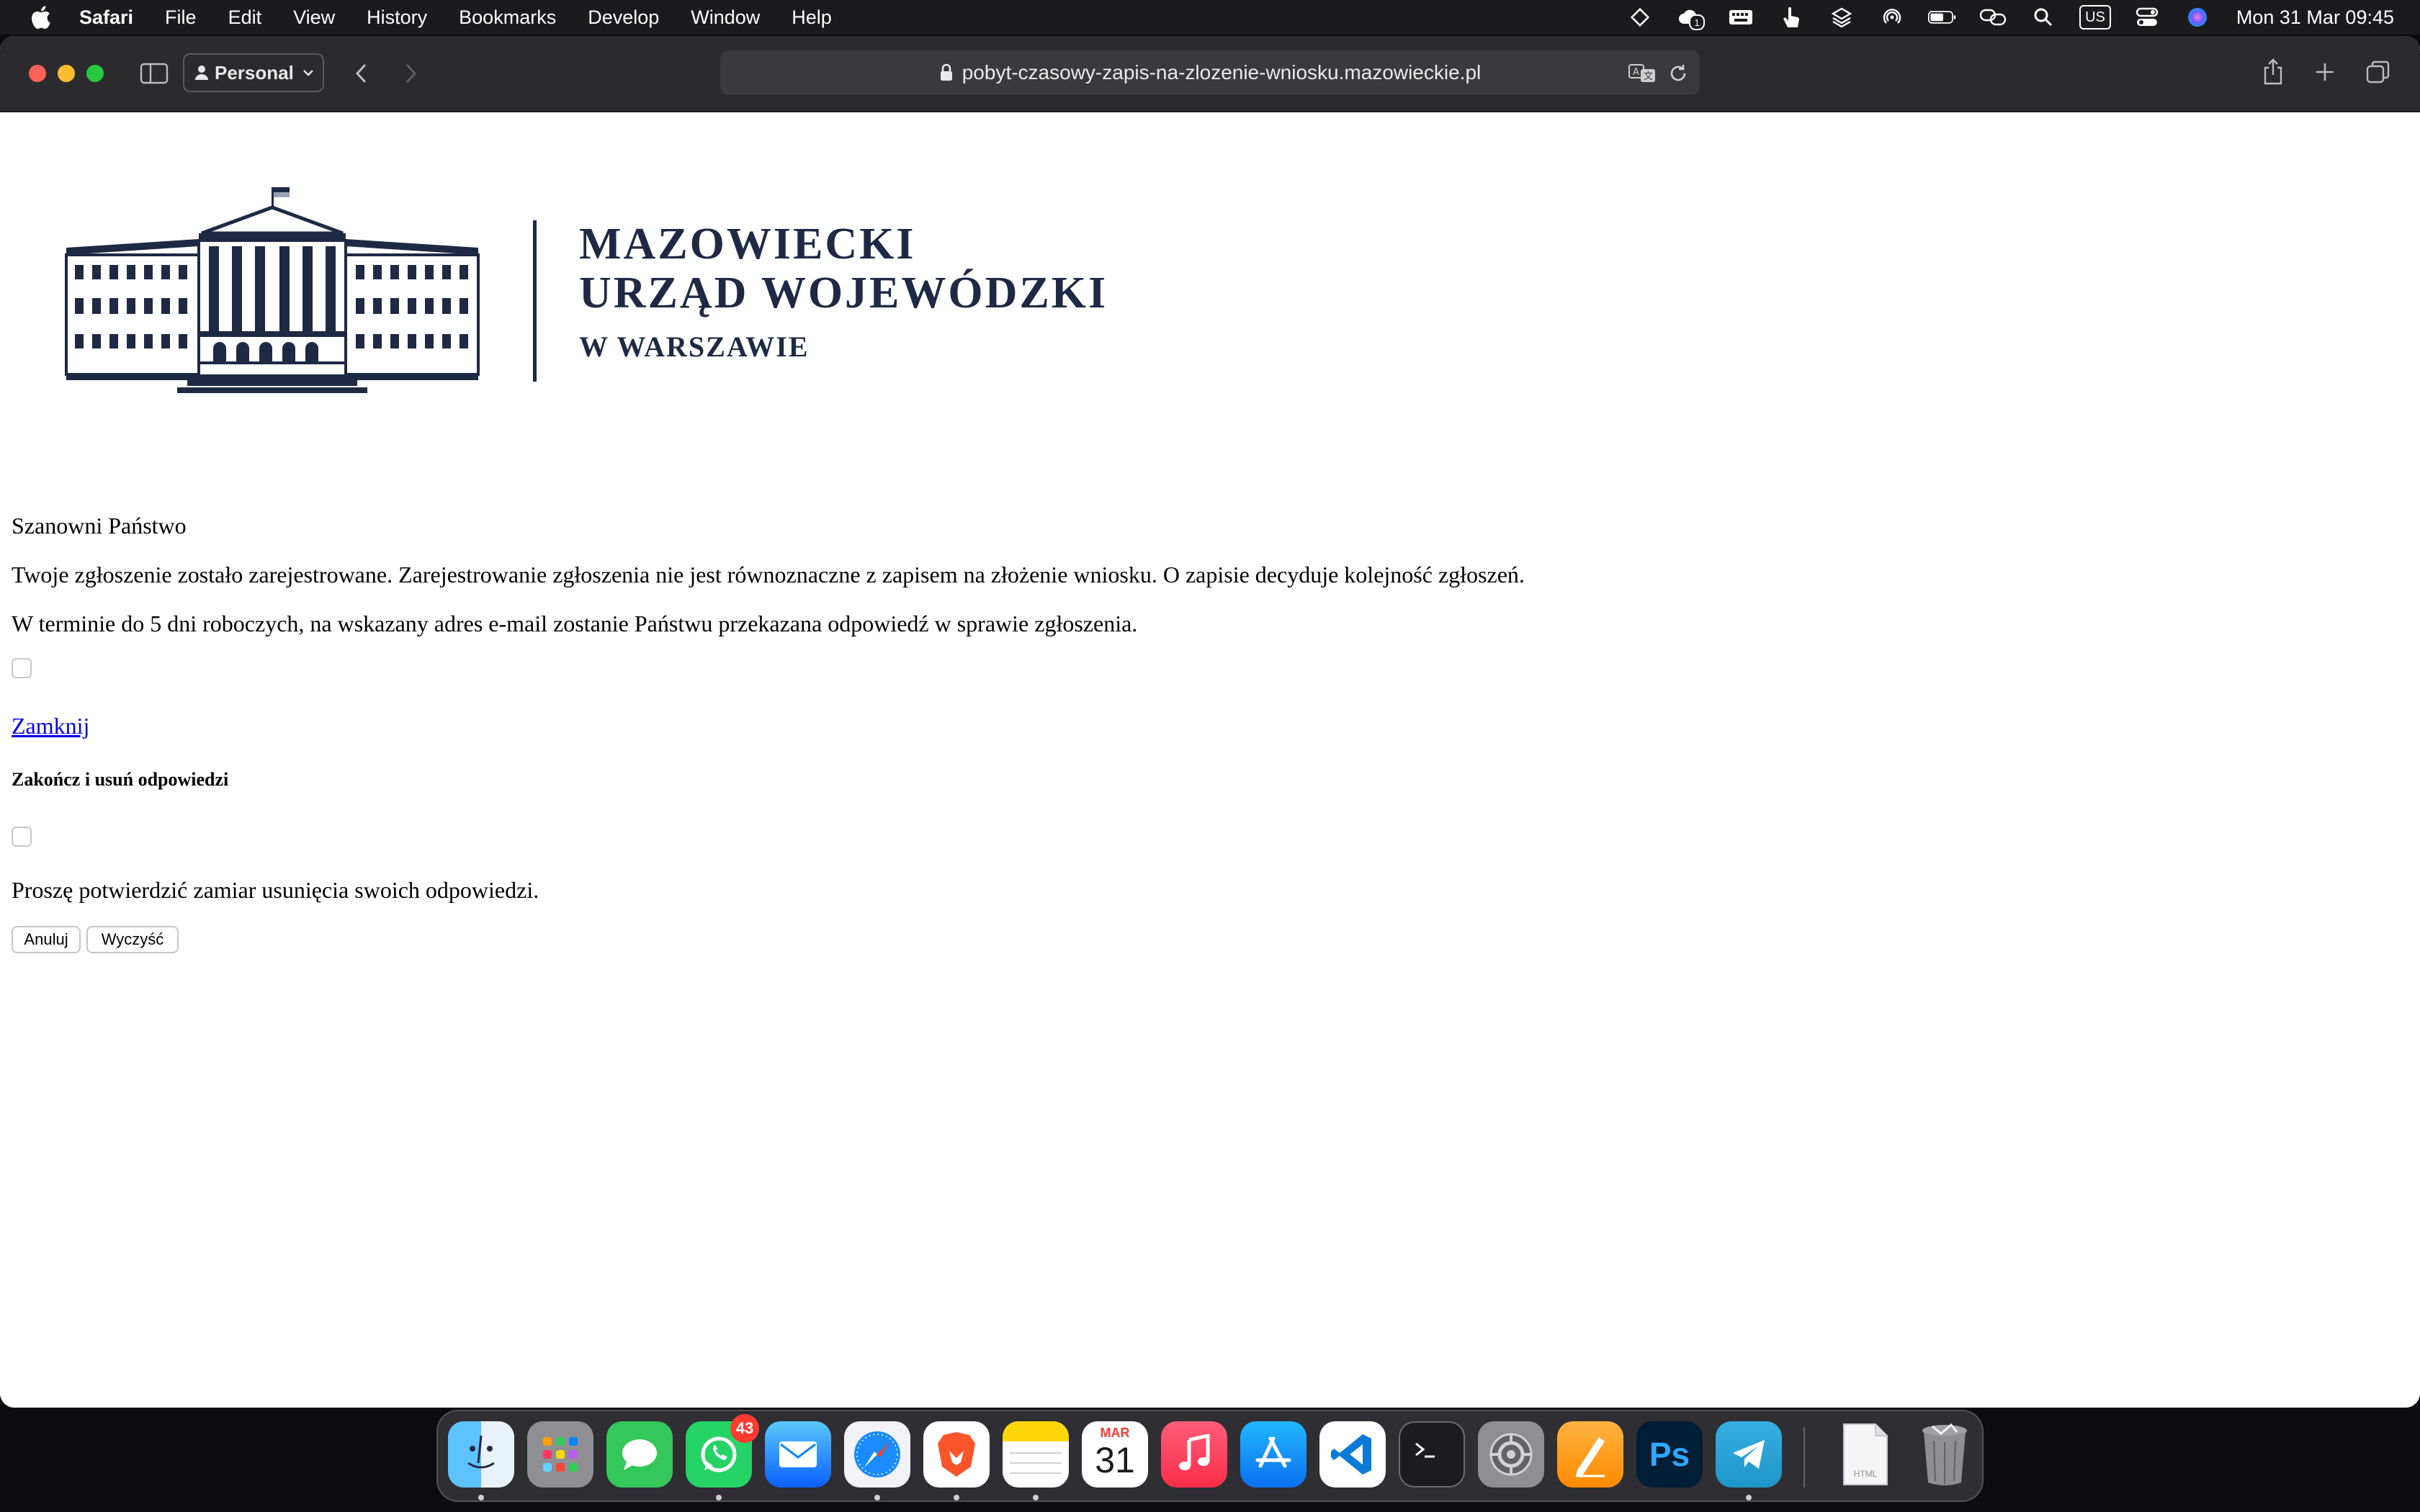  Describe the element at coordinates (812, 17) in the screenshot. I see `menu-help: Help` at that location.